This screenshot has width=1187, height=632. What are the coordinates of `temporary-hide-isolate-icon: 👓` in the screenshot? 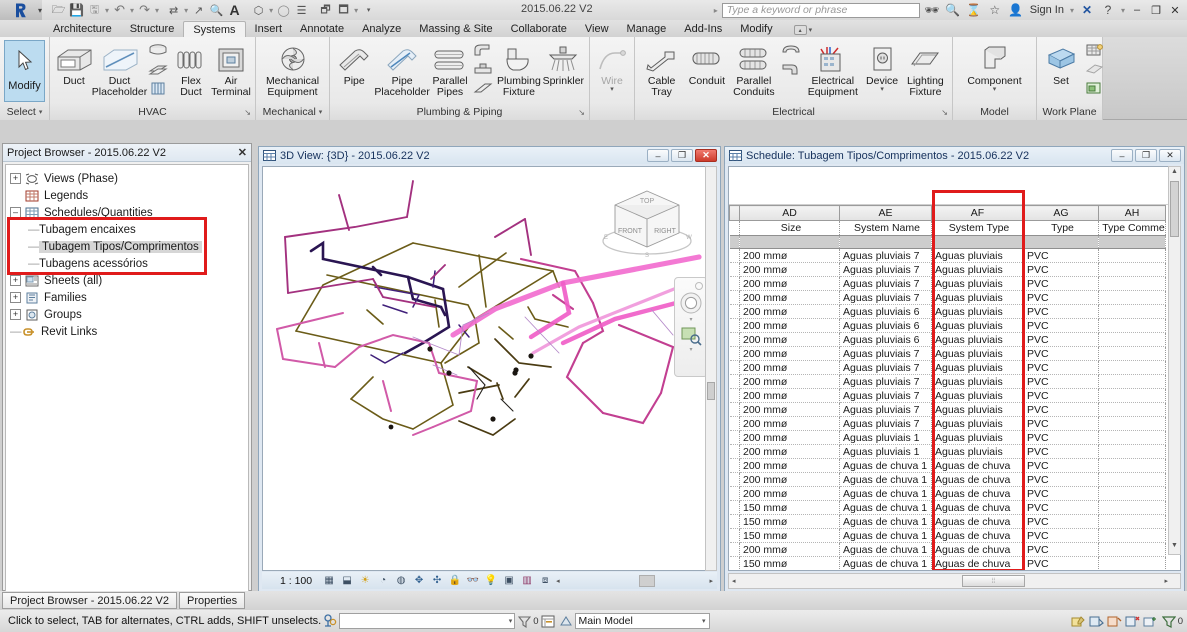 It's located at (473, 580).